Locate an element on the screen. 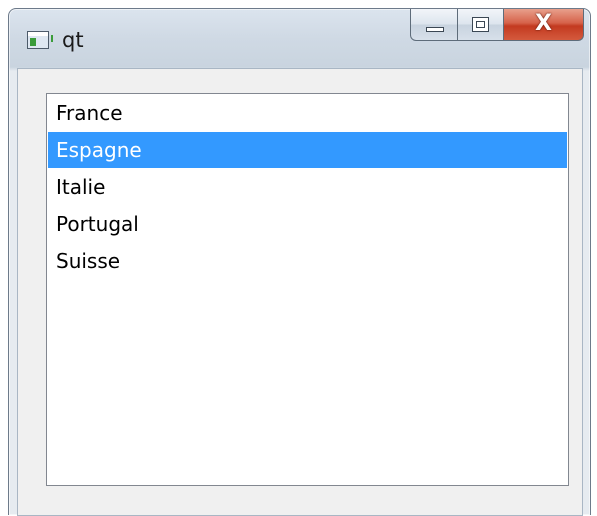  minimize-button is located at coordinates (434, 25).